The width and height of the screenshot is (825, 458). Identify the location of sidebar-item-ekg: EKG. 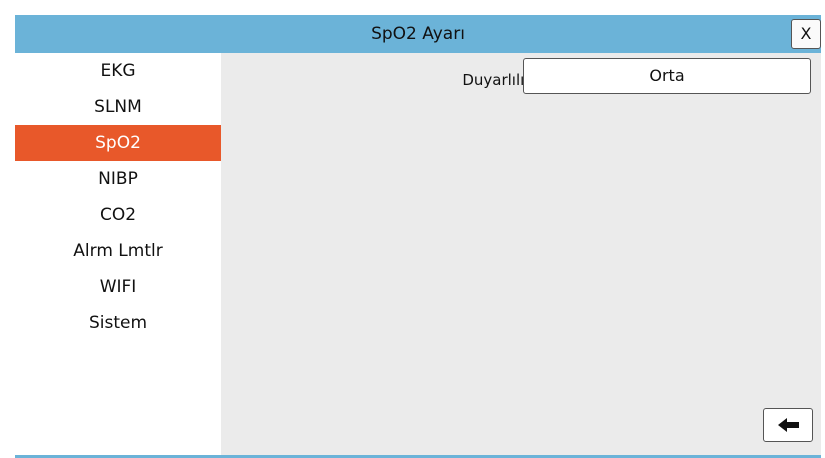
(118, 71).